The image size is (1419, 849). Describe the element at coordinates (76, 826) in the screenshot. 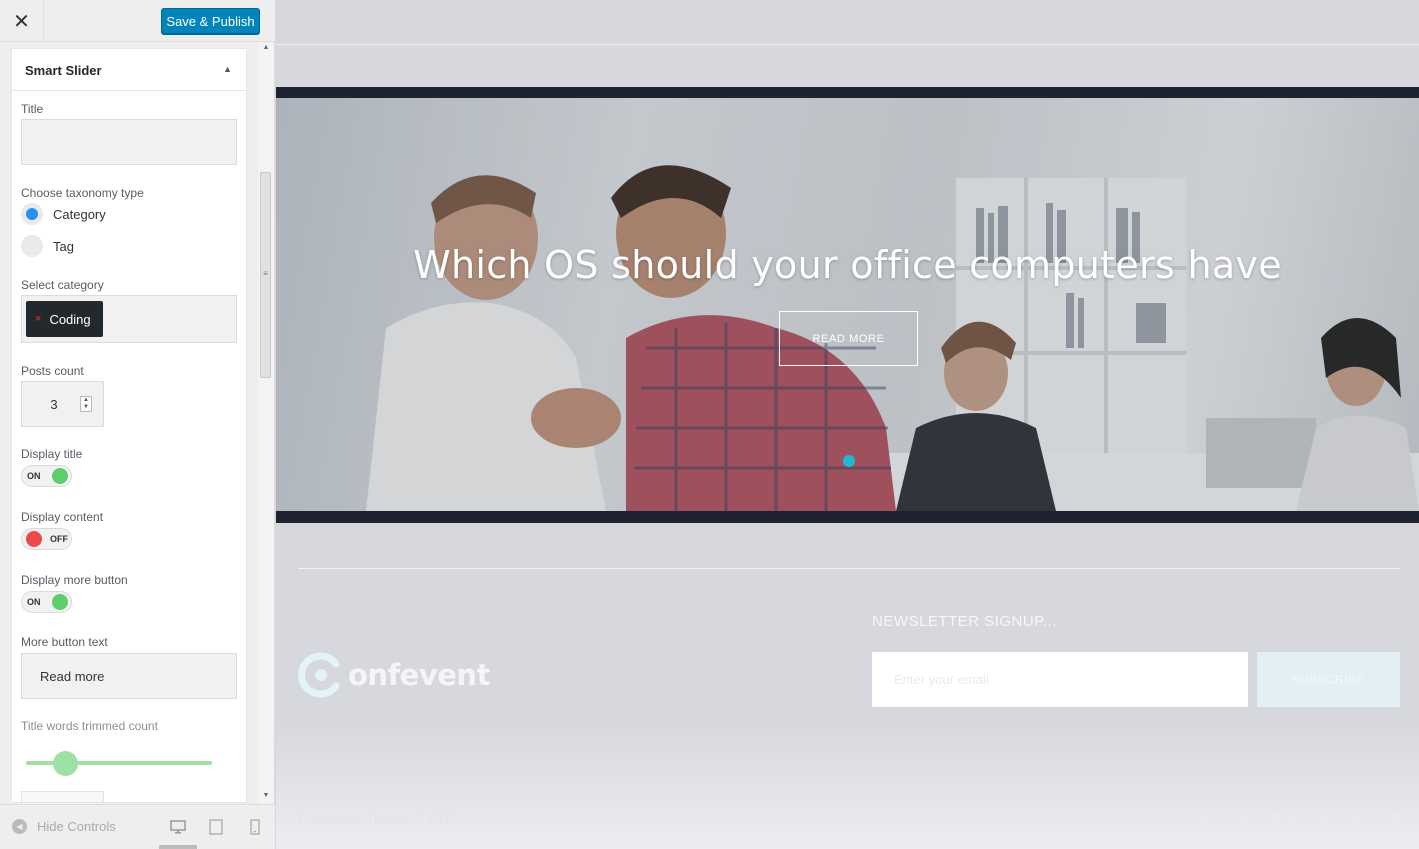

I see `hide-controls-label: Hide Controls` at that location.